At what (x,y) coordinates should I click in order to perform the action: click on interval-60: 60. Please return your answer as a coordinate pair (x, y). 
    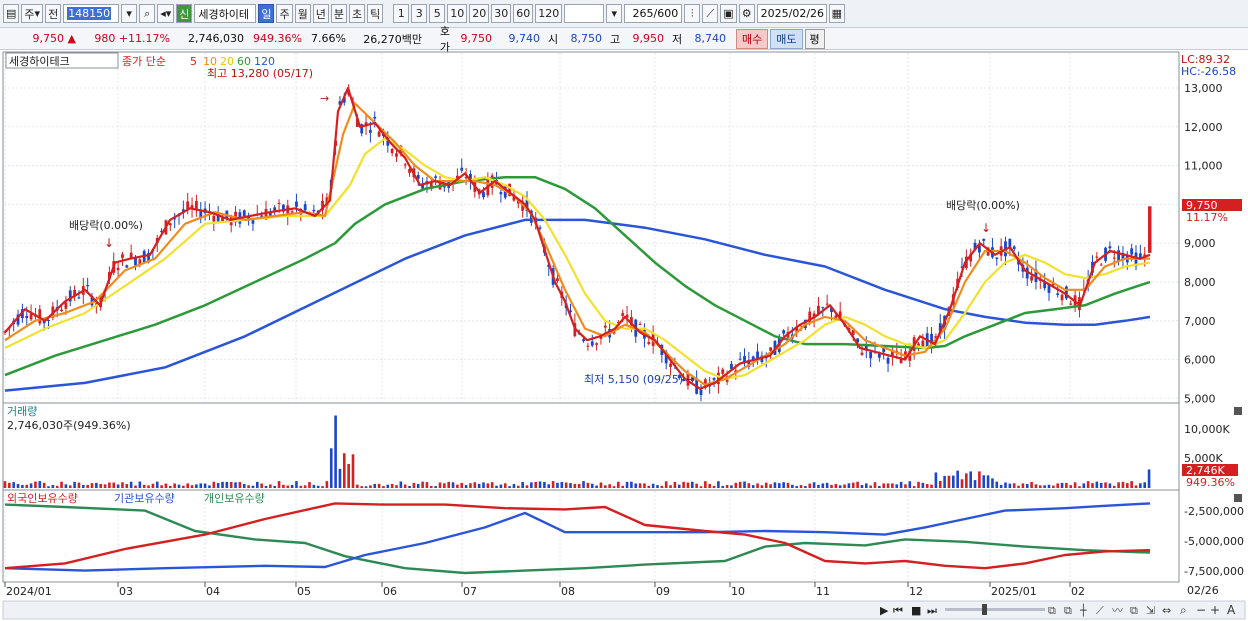
    Looking at the image, I should click on (523, 13).